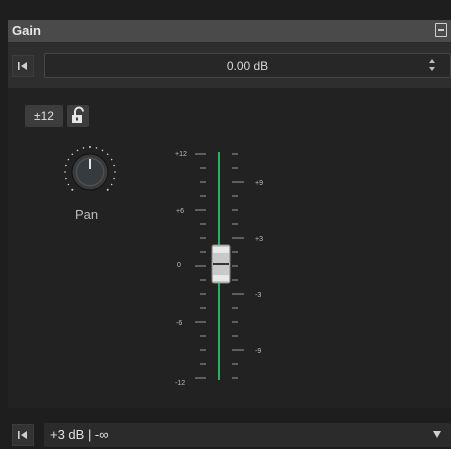  I want to click on scale-label-minus3: -3, so click(258, 295).